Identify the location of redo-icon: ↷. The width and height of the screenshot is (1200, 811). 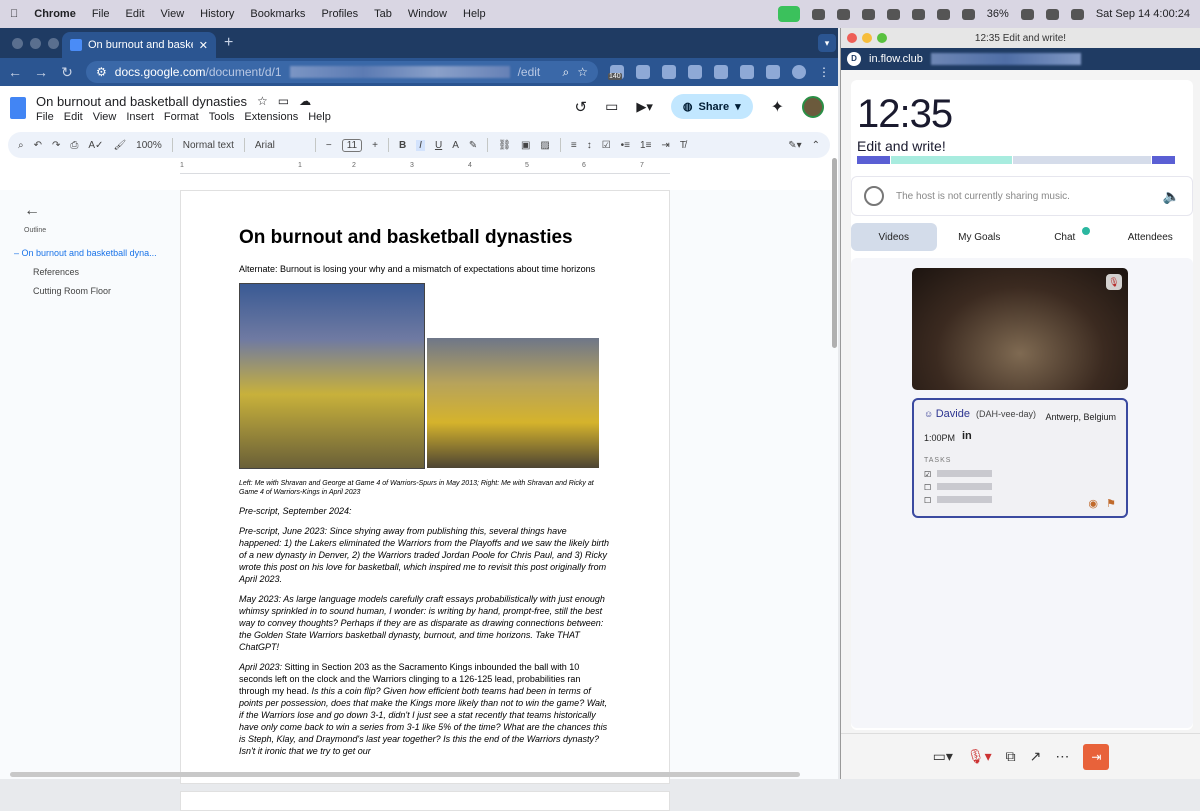
(56, 145).